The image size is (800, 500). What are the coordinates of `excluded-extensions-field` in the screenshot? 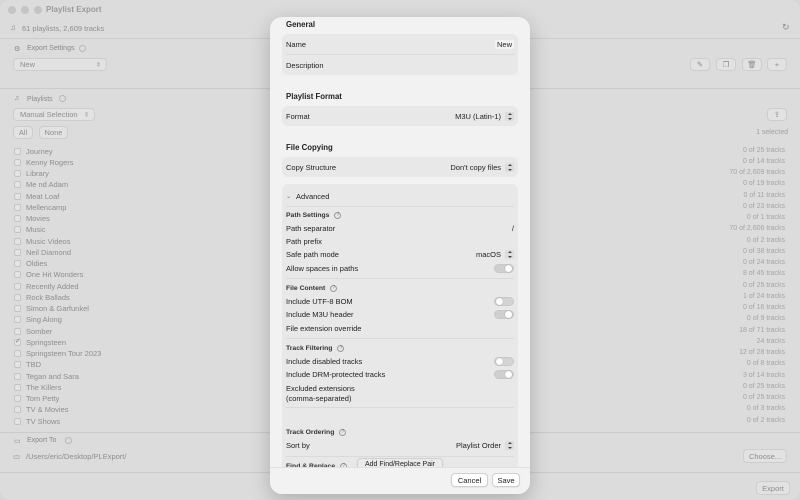 It's located at (479, 388).